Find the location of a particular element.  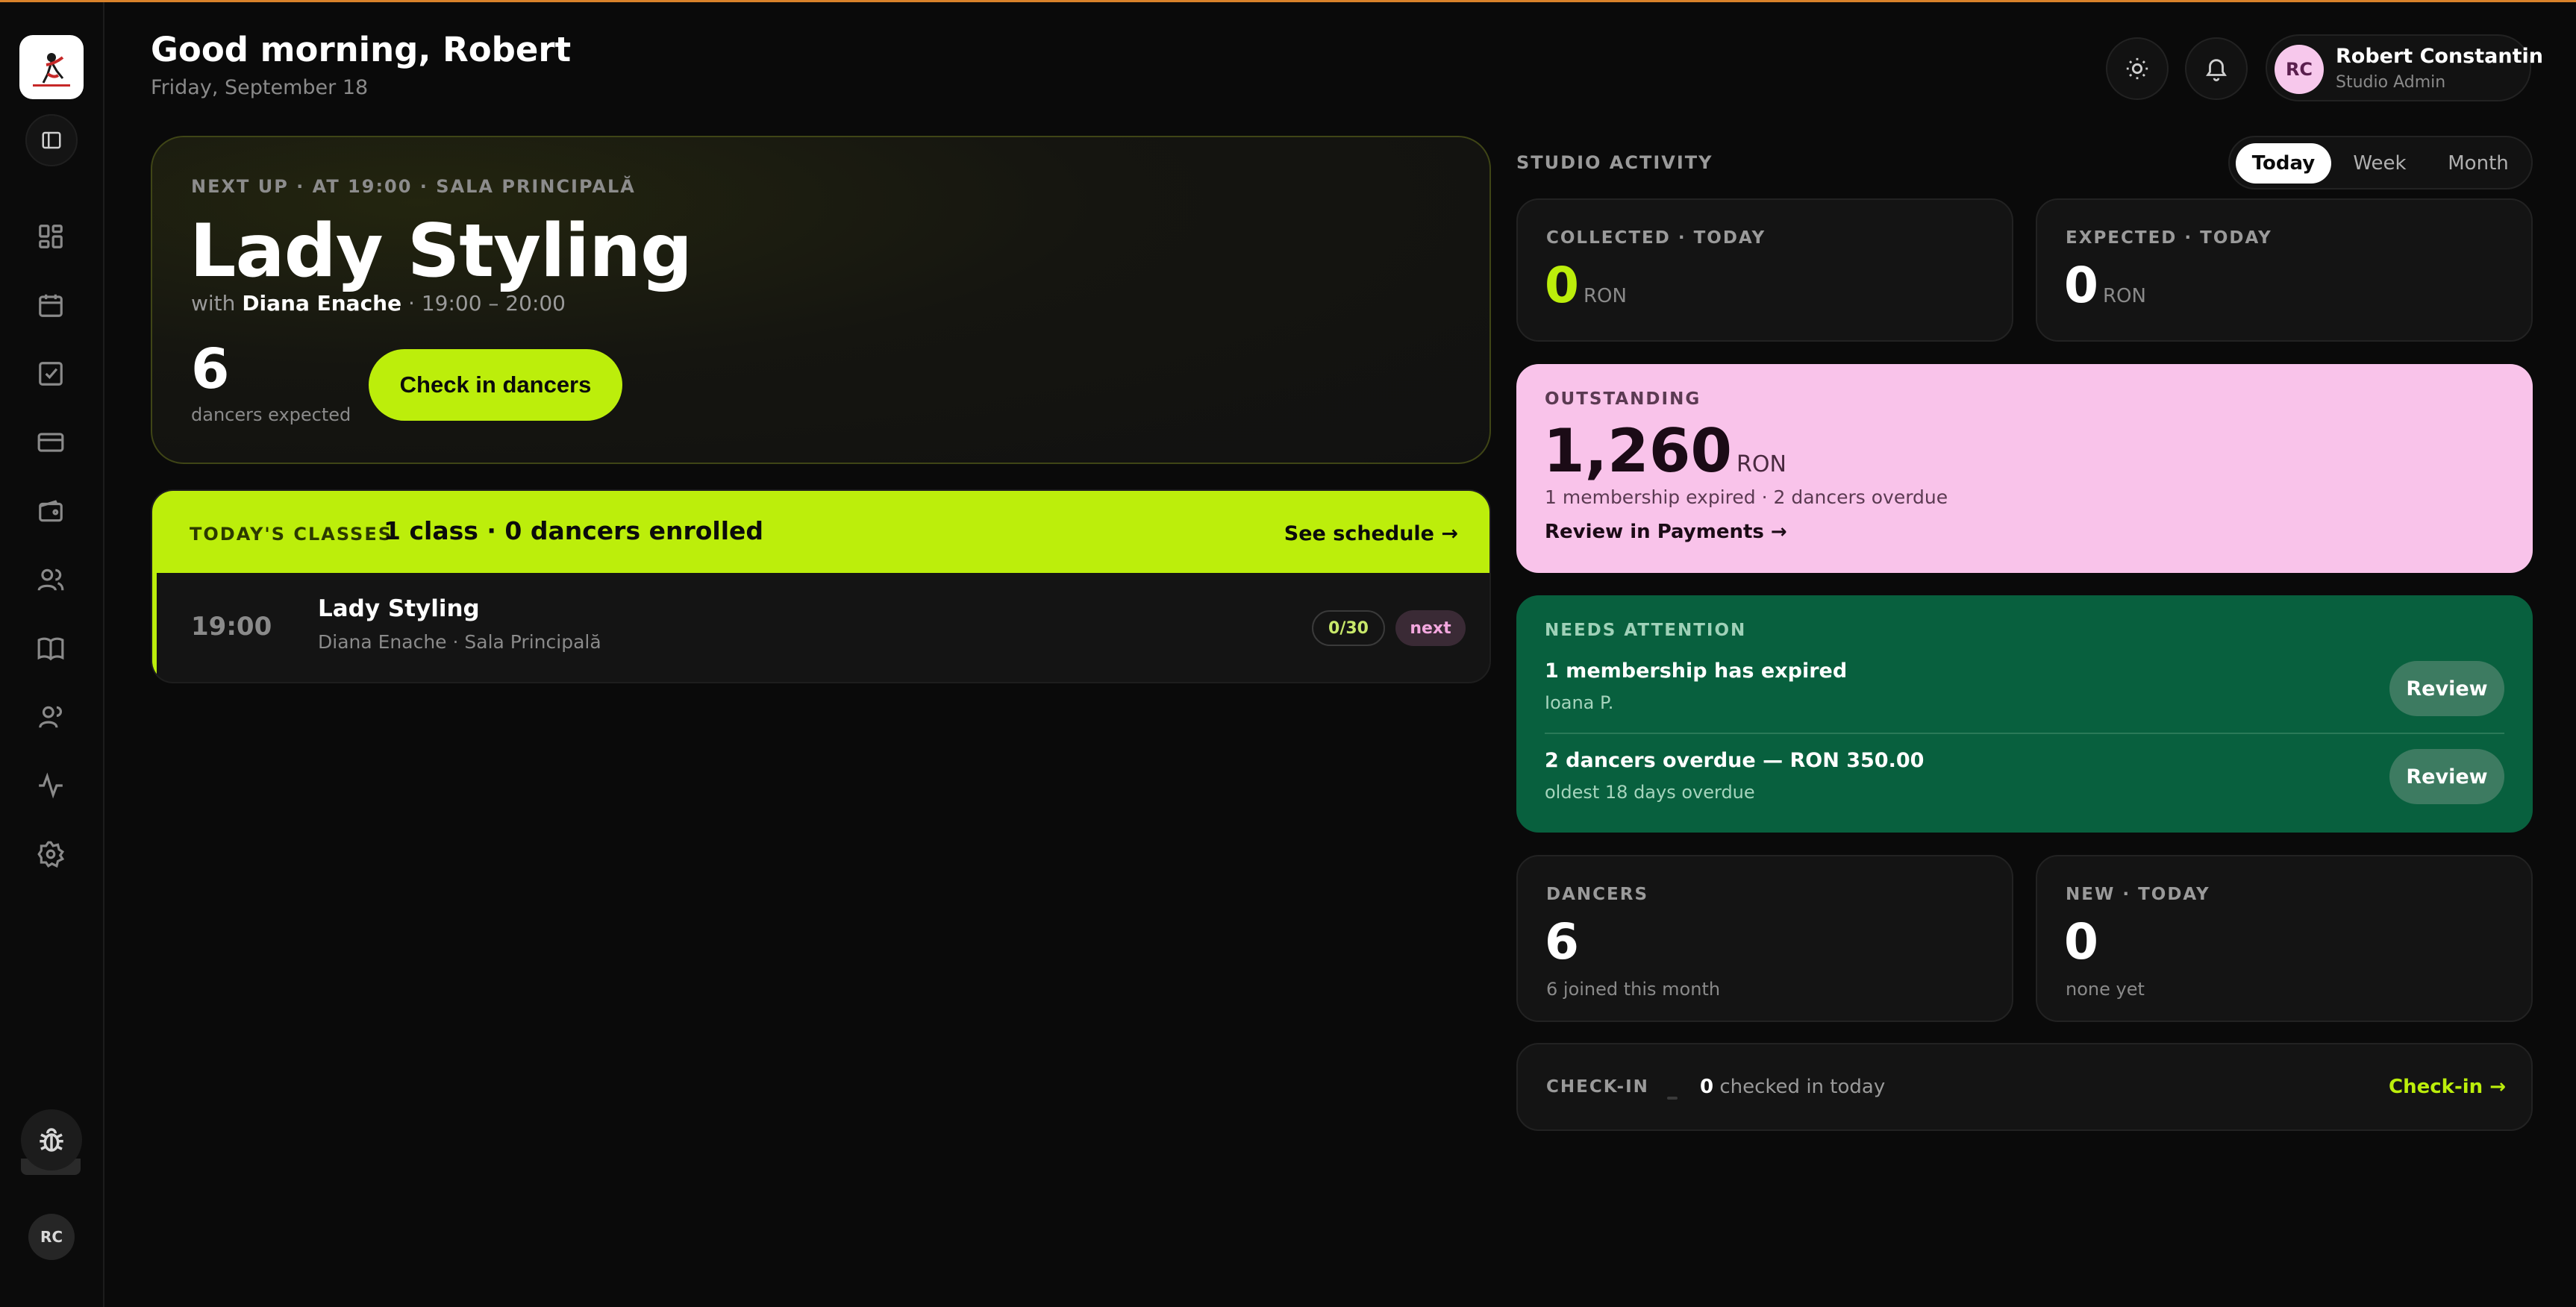

next-up-title: Lady Styling is located at coordinates (441, 251).